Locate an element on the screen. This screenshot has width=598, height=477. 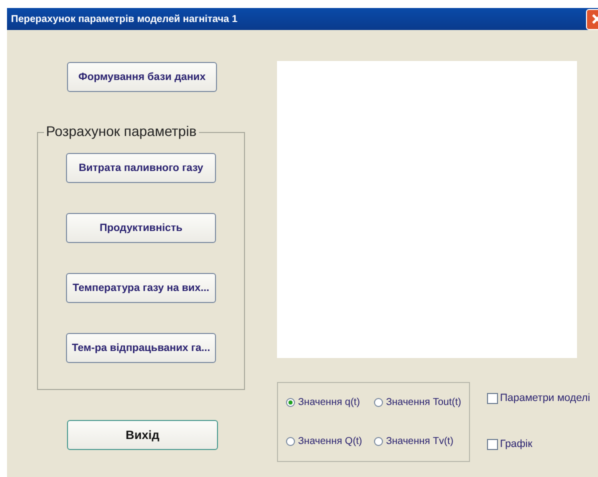
calculate-button: Продуктивність is located at coordinates (141, 228).